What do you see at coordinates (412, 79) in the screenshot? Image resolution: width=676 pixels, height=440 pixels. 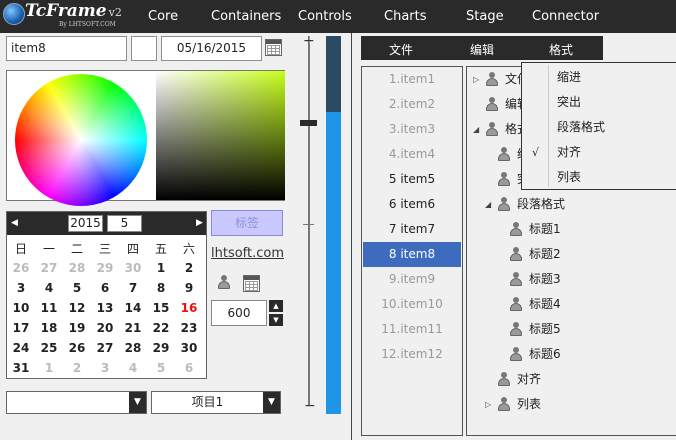 I see `list-item: 1.item1` at bounding box center [412, 79].